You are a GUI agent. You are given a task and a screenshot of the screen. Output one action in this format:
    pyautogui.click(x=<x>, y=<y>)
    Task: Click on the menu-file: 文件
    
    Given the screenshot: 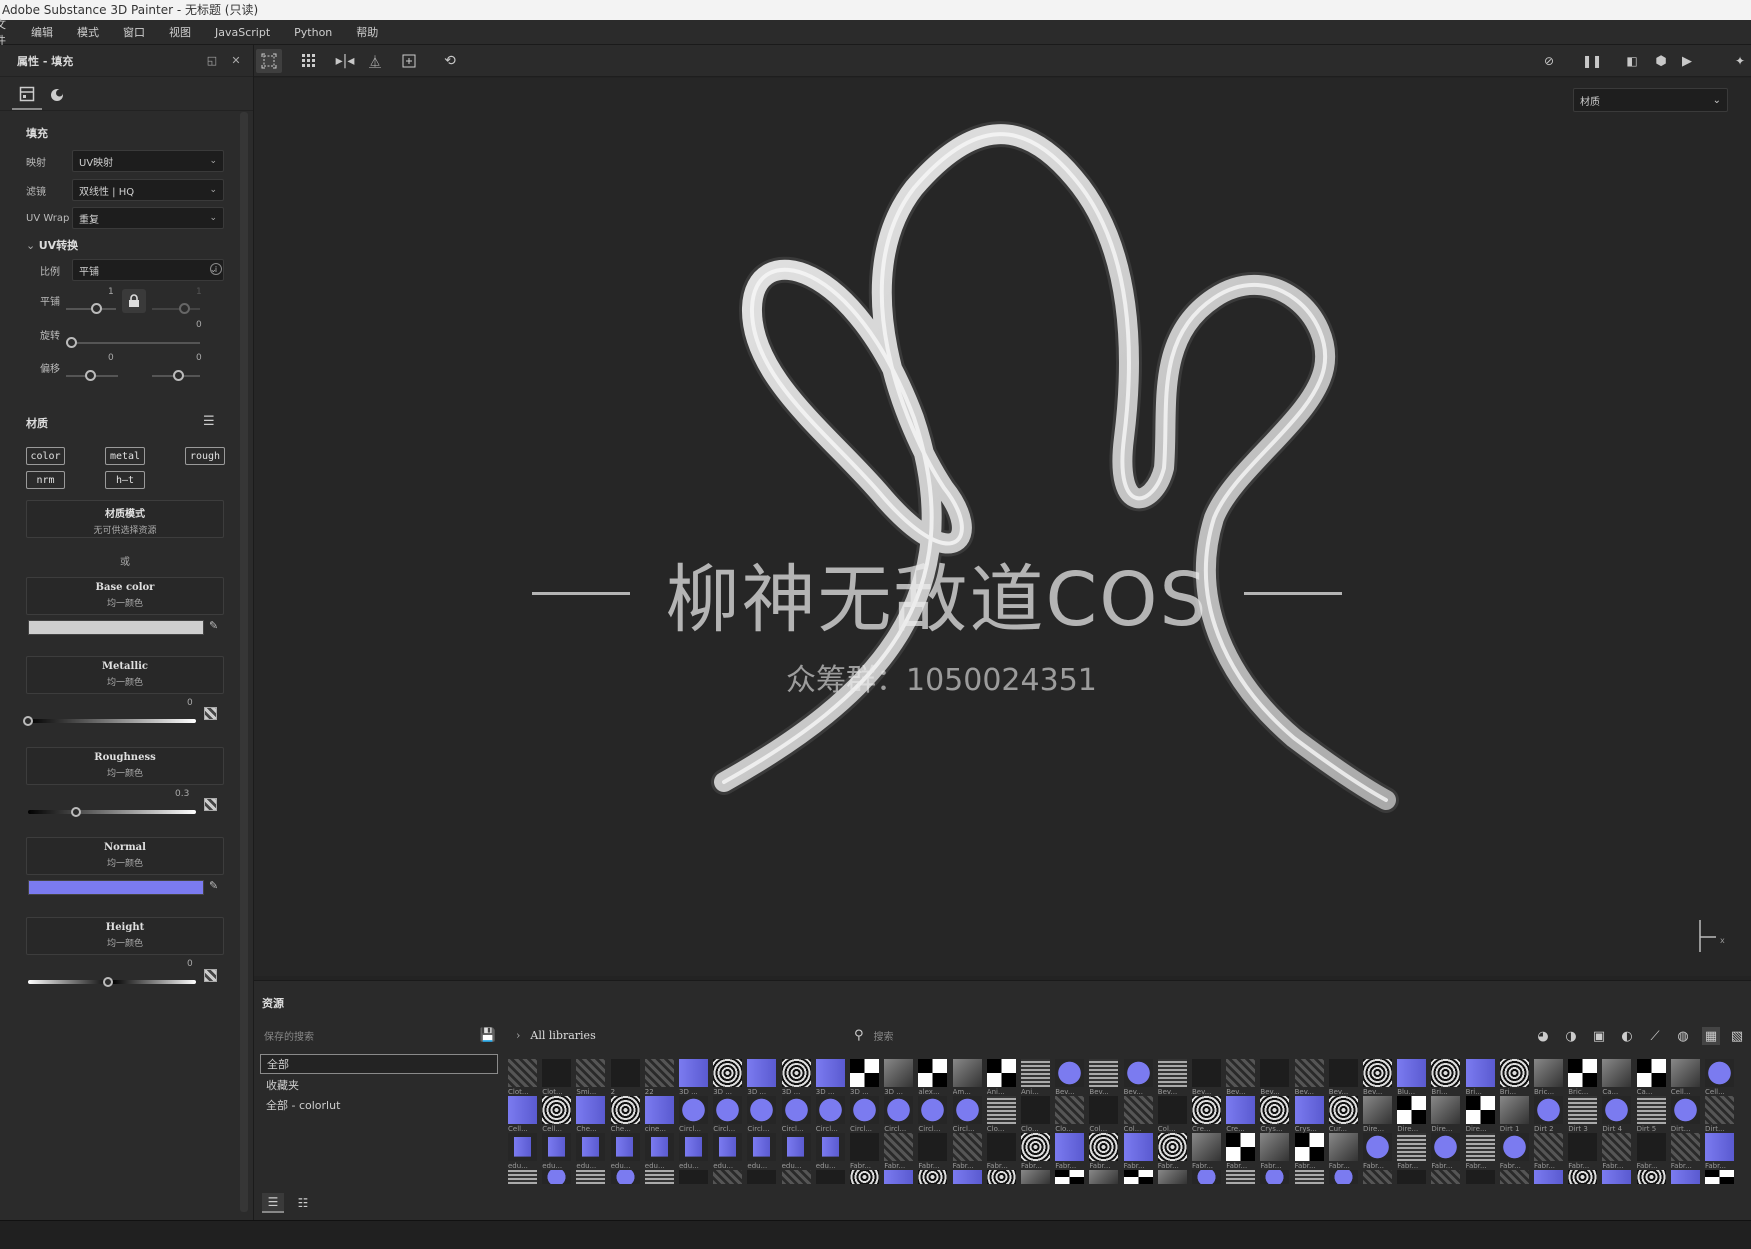 What is the action you would take?
    pyautogui.click(x=3, y=32)
    